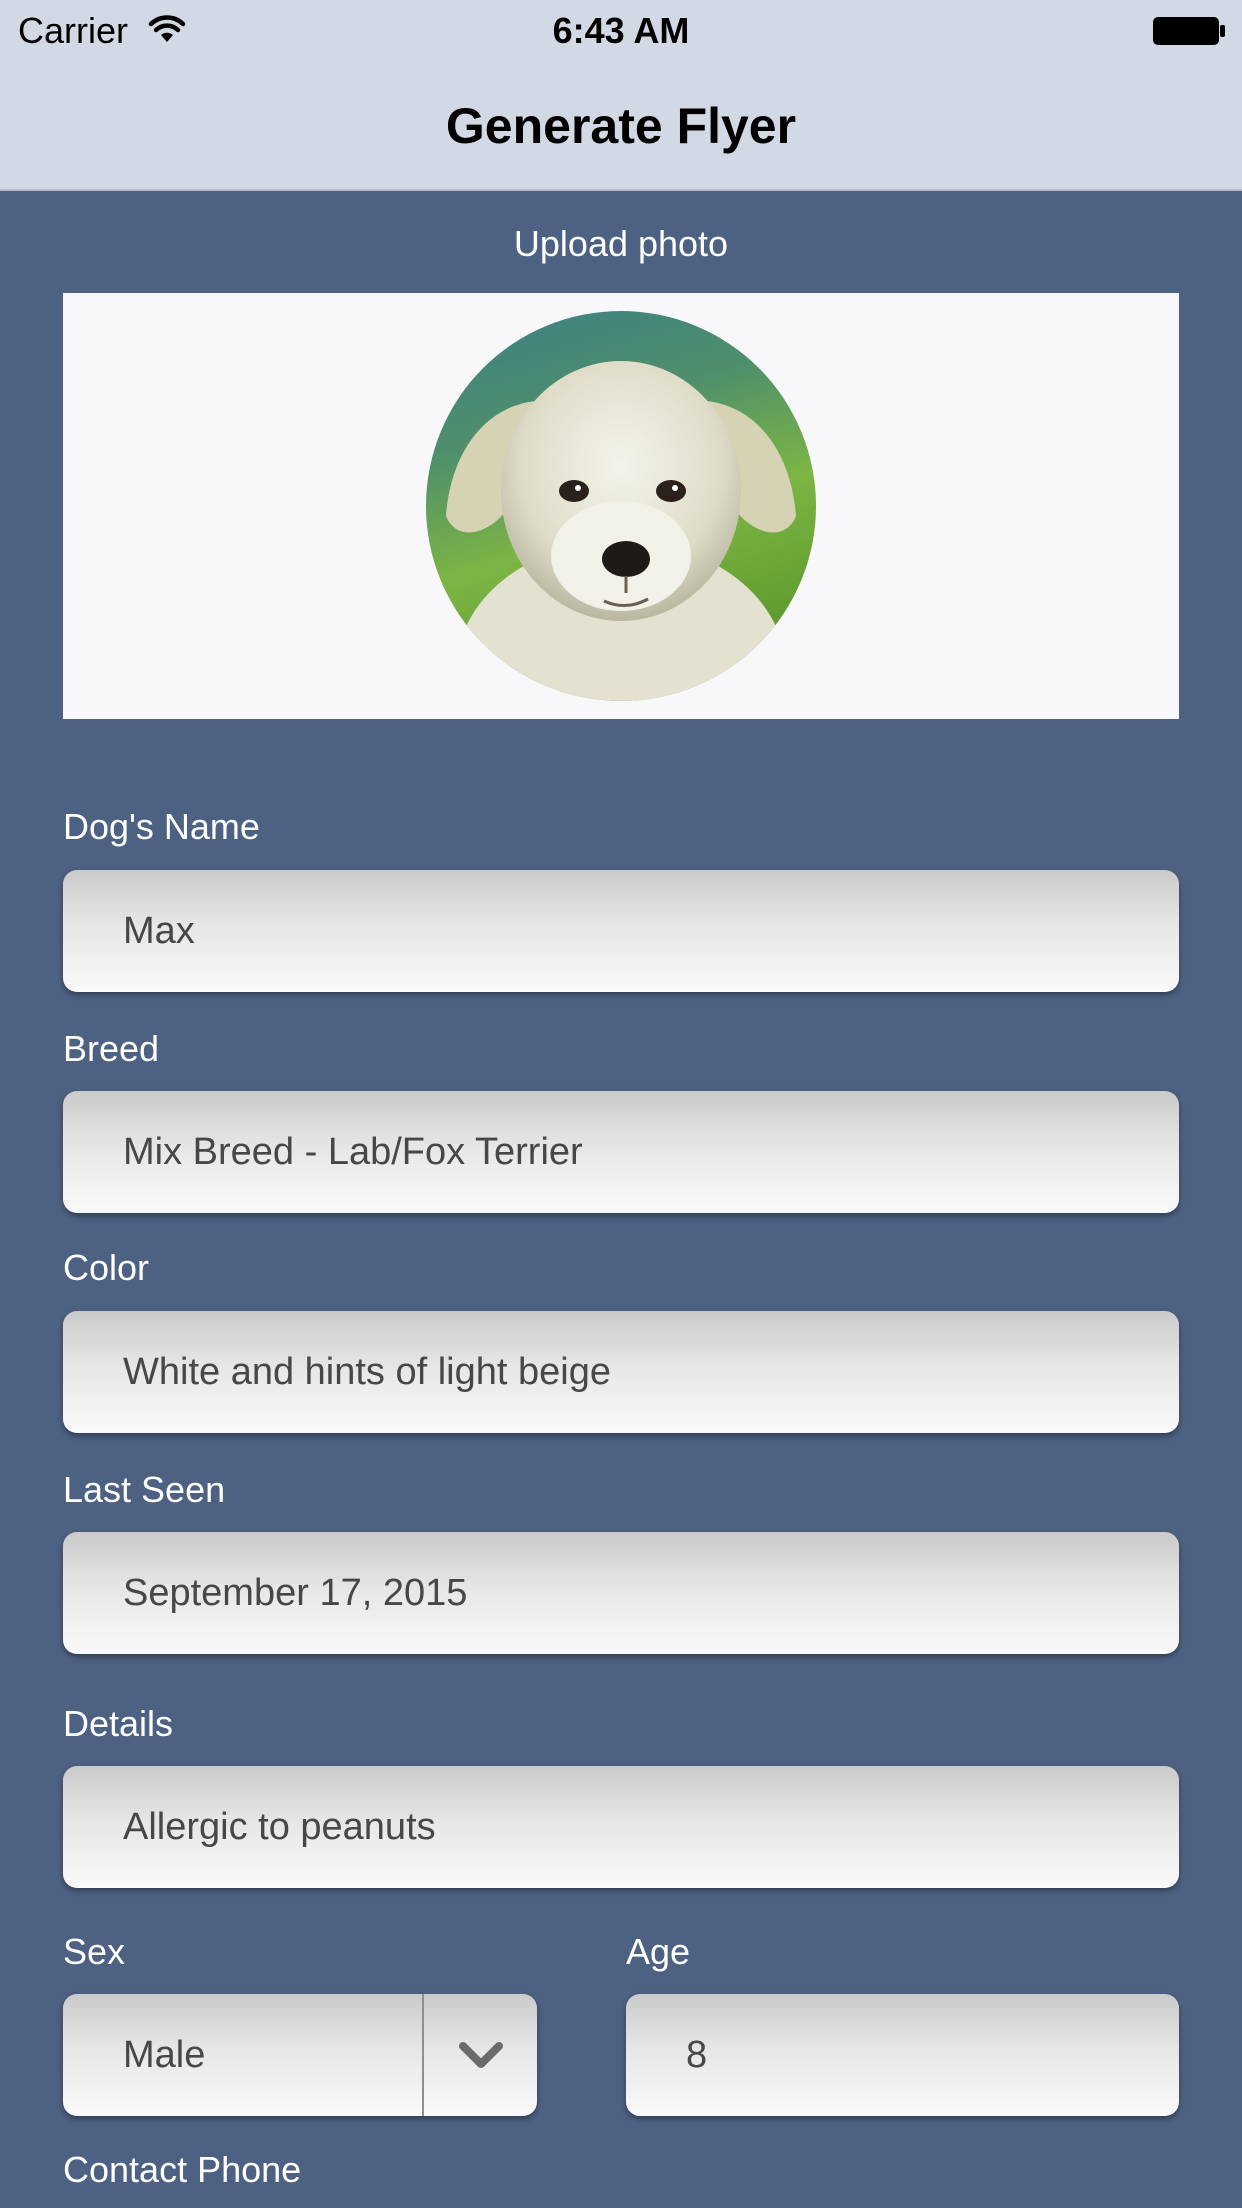  Describe the element at coordinates (106, 1267) in the screenshot. I see `color-label: Color` at that location.